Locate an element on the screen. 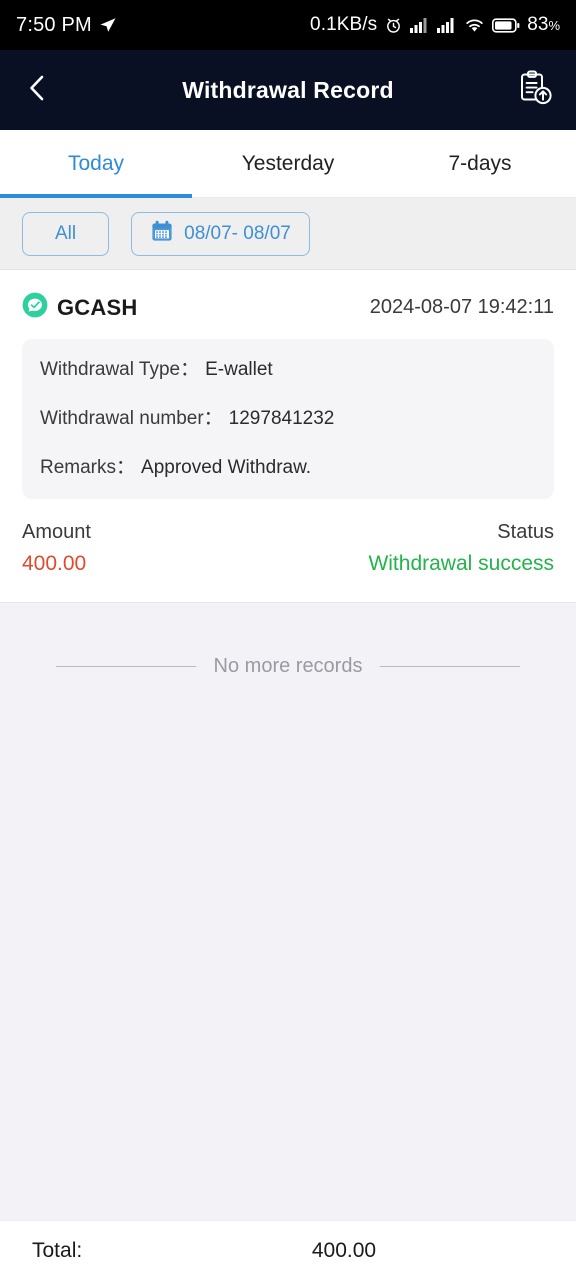  export-record-button is located at coordinates (530, 90).